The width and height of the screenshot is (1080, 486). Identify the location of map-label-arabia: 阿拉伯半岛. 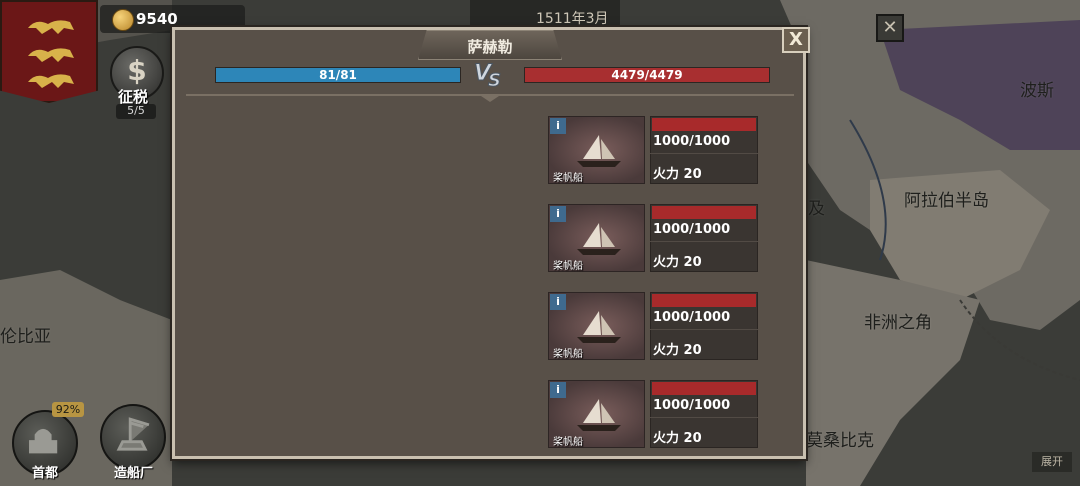
(946, 201).